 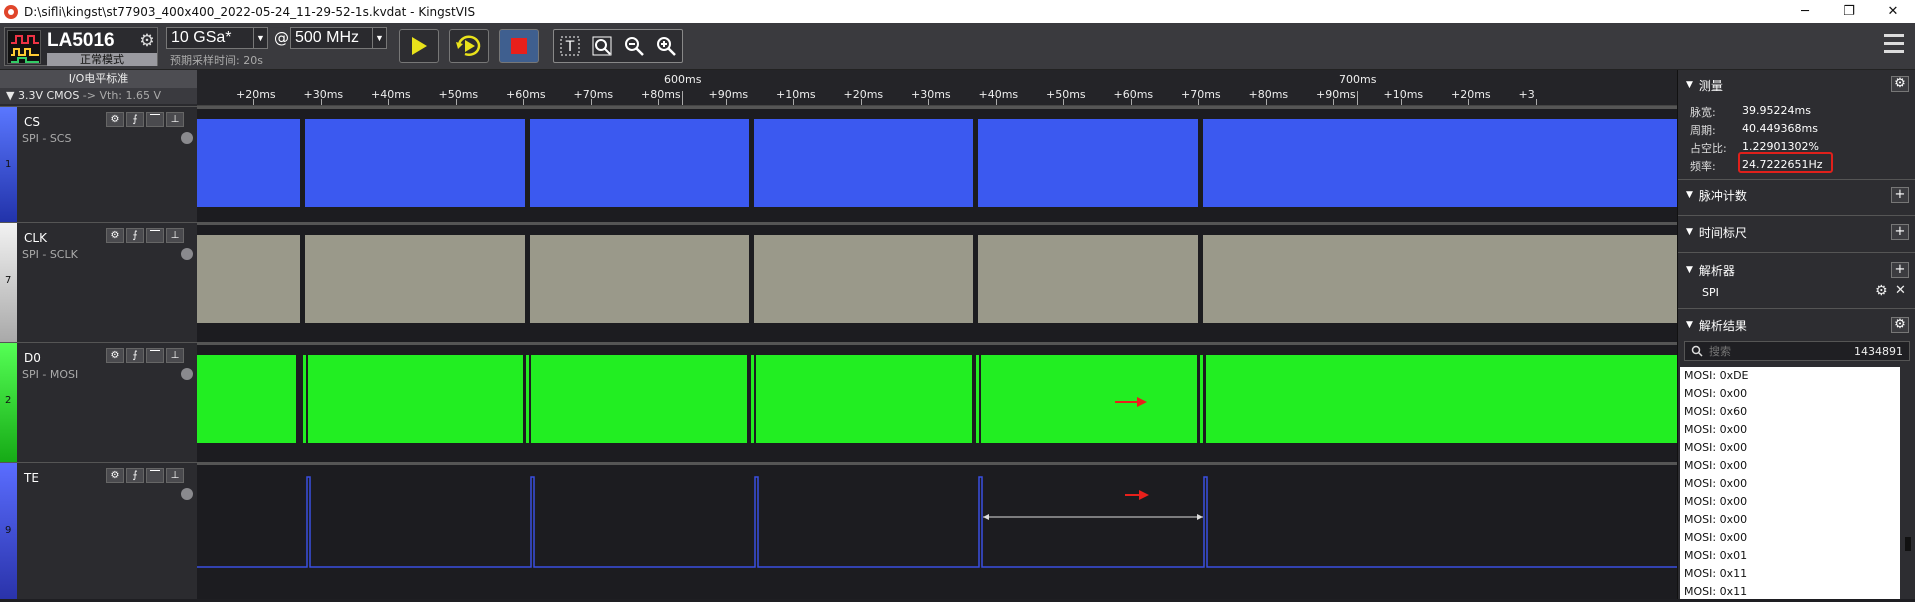 What do you see at coordinates (1703, 112) in the screenshot?
I see `measure-label: 脉宽:` at bounding box center [1703, 112].